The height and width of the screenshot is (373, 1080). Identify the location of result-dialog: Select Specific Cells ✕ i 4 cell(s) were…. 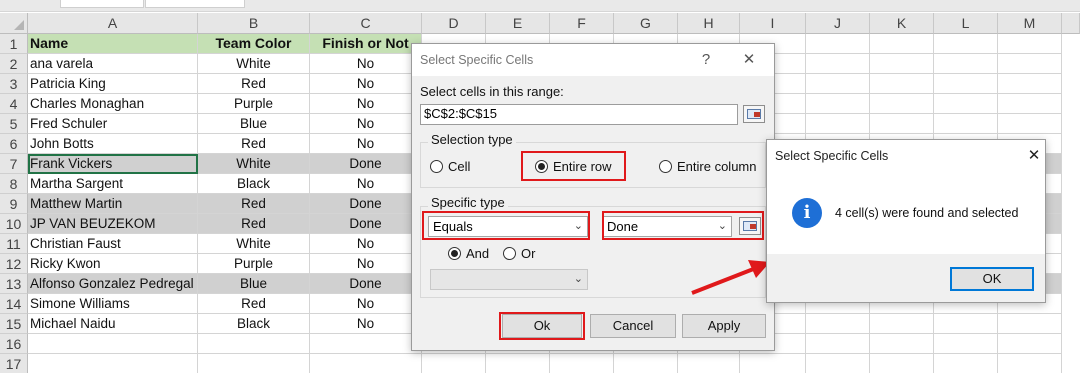
(906, 221).